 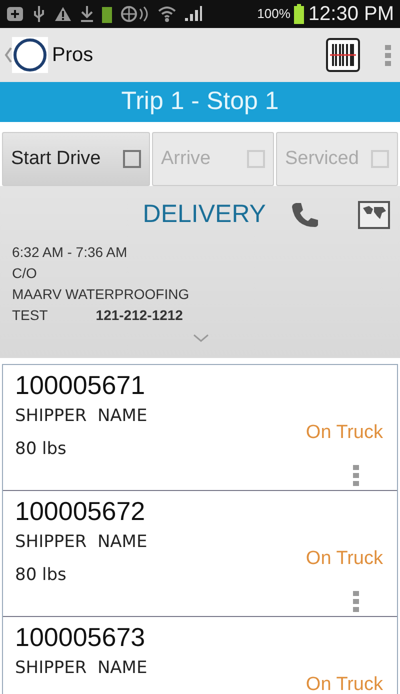 I want to click on order-row: 100005673 SHIPPER NAME On Truck, so click(x=200, y=655).